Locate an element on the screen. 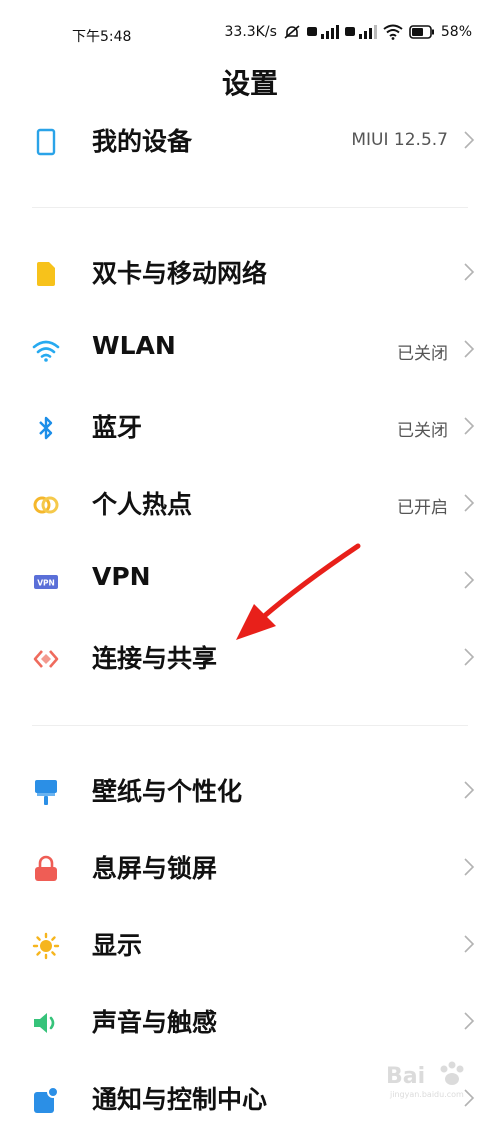 The height and width of the screenshot is (1138, 500). notification-icon is located at coordinates (46, 1100).